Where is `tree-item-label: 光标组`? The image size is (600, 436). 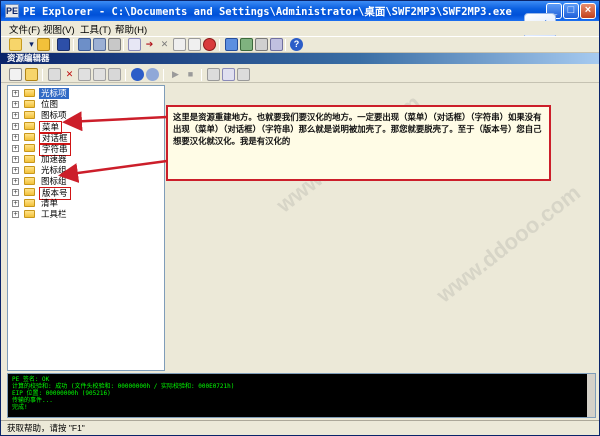 tree-item-label: 光标组 is located at coordinates (54, 170).